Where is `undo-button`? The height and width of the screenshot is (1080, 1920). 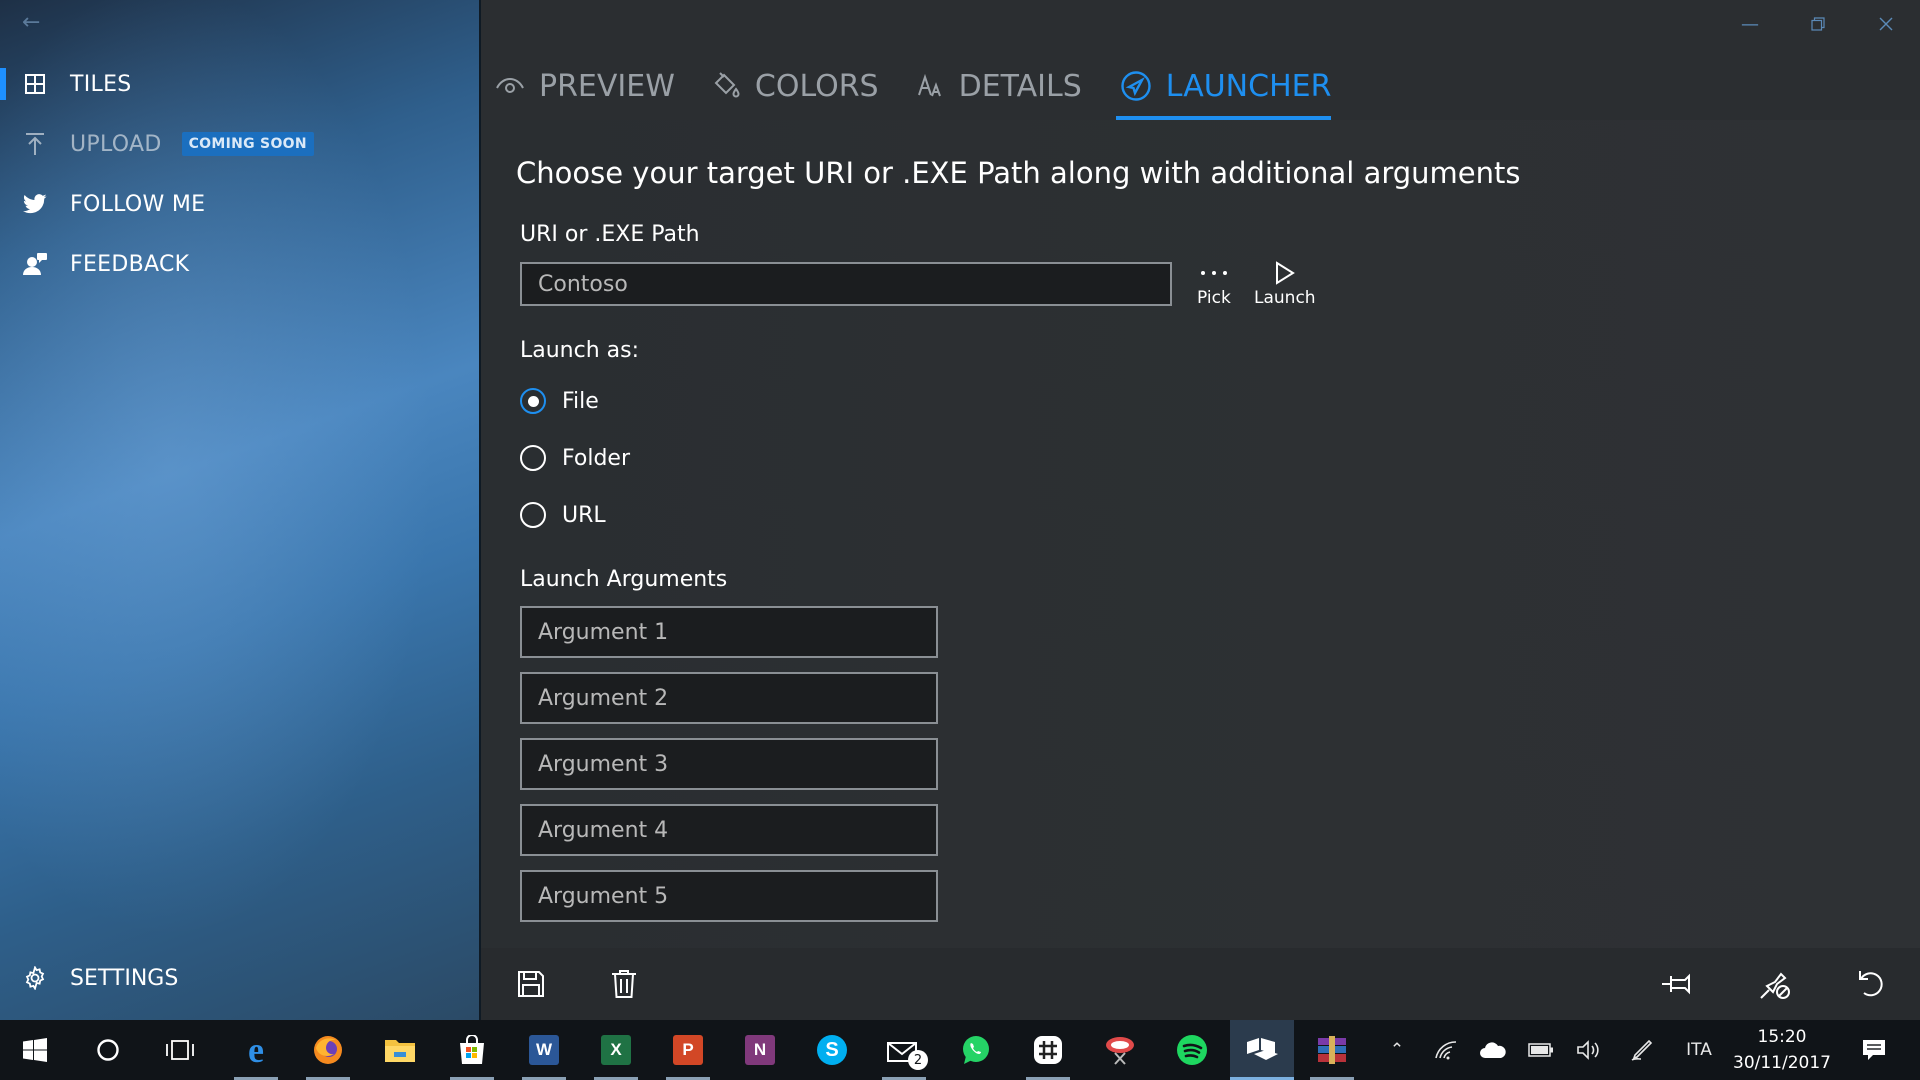
undo-button is located at coordinates (1872, 984).